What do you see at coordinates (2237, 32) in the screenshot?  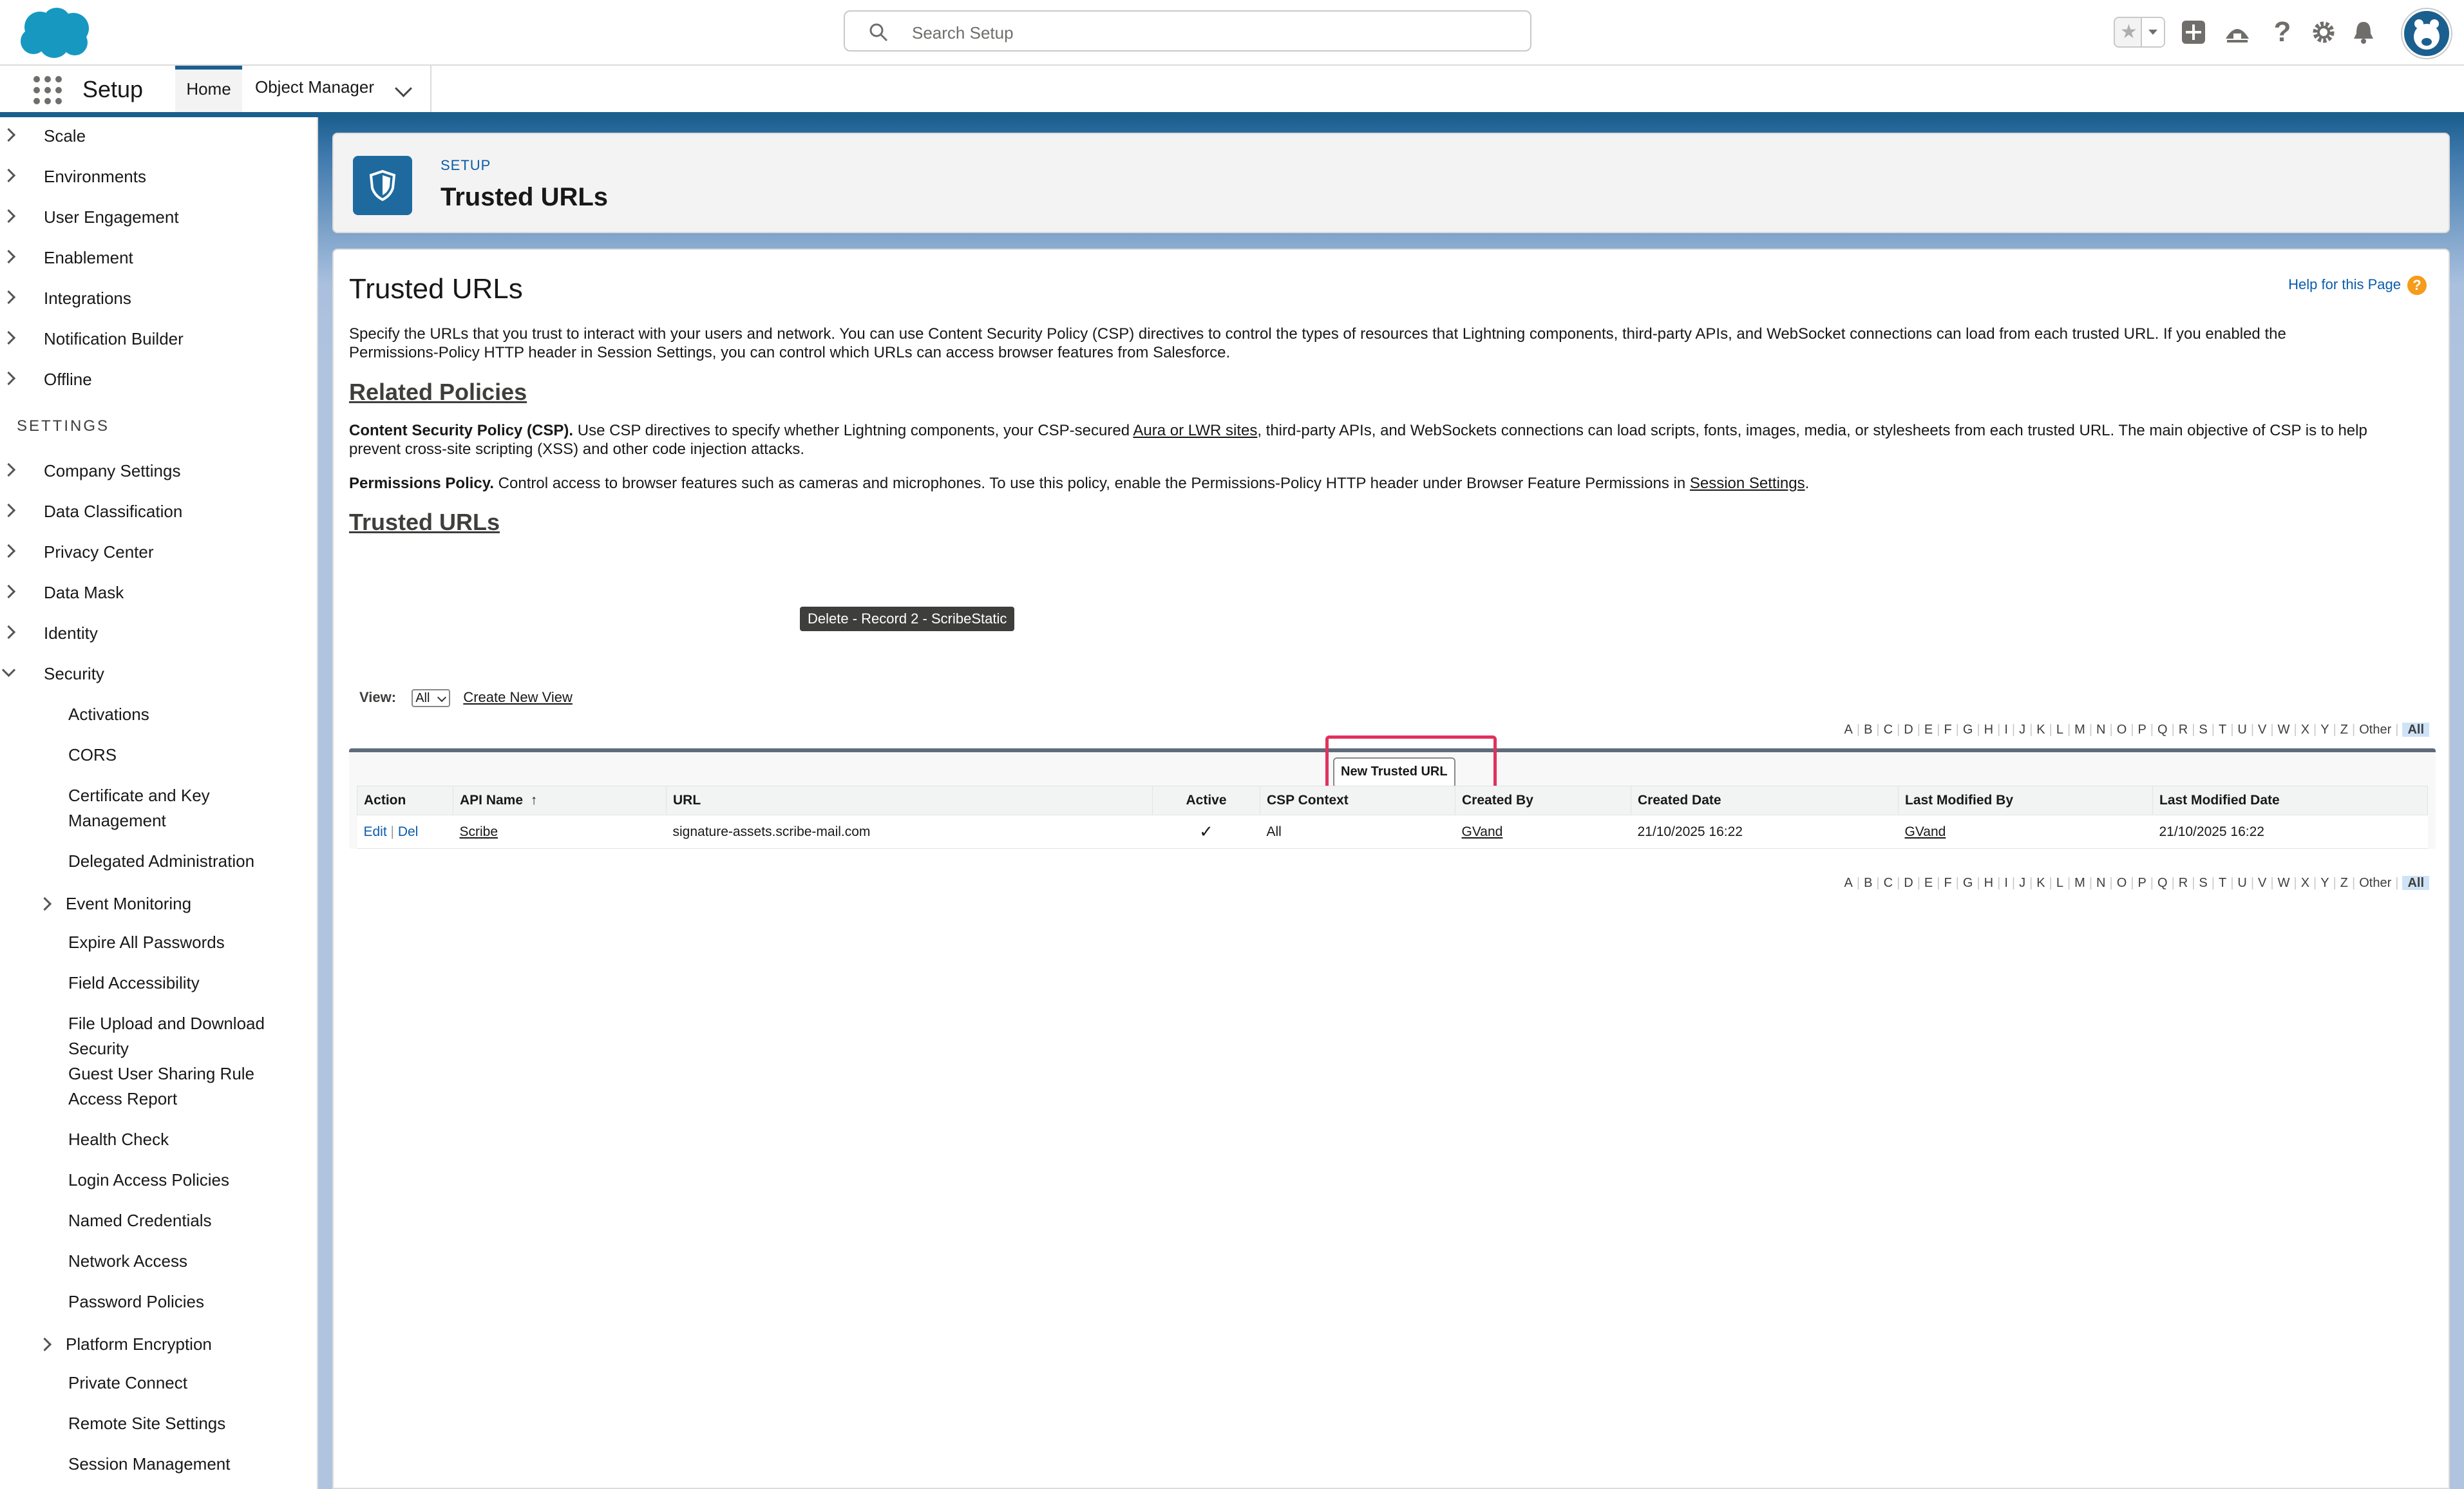 I see `trailhead-icon` at bounding box center [2237, 32].